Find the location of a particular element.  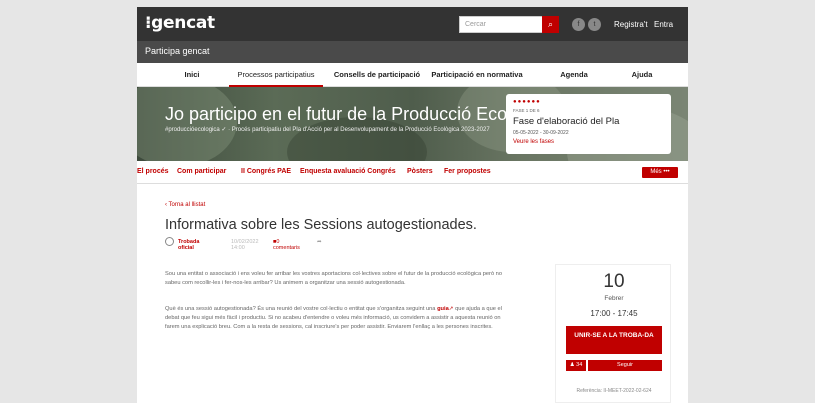

phase-dates: 05-05-2022 - 30-09-2022 is located at coordinates (541, 133).